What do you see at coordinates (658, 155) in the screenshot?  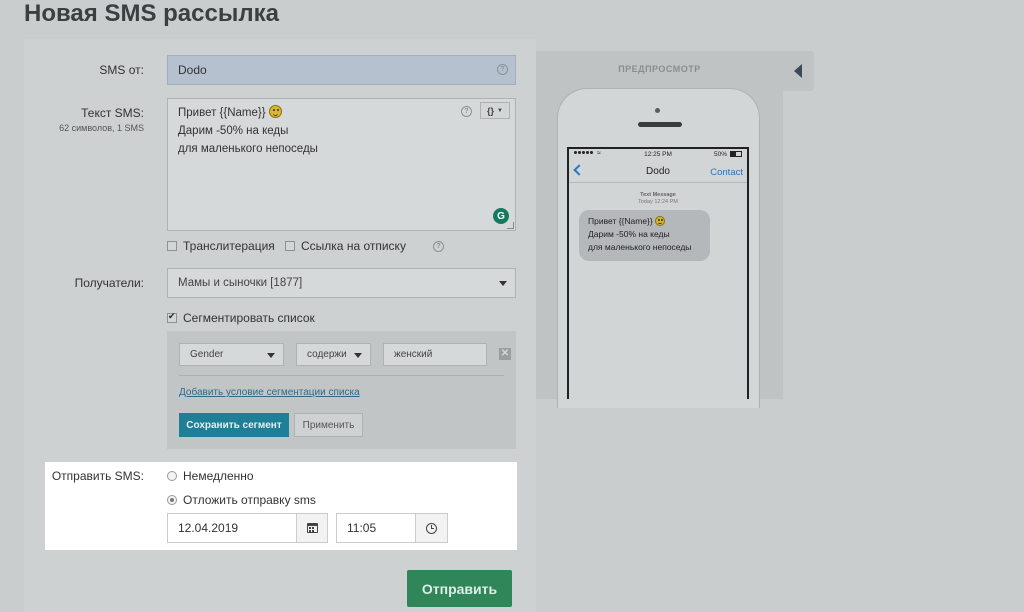 I see `phone-status-bar: ≈ 12:25 PM 50%` at bounding box center [658, 155].